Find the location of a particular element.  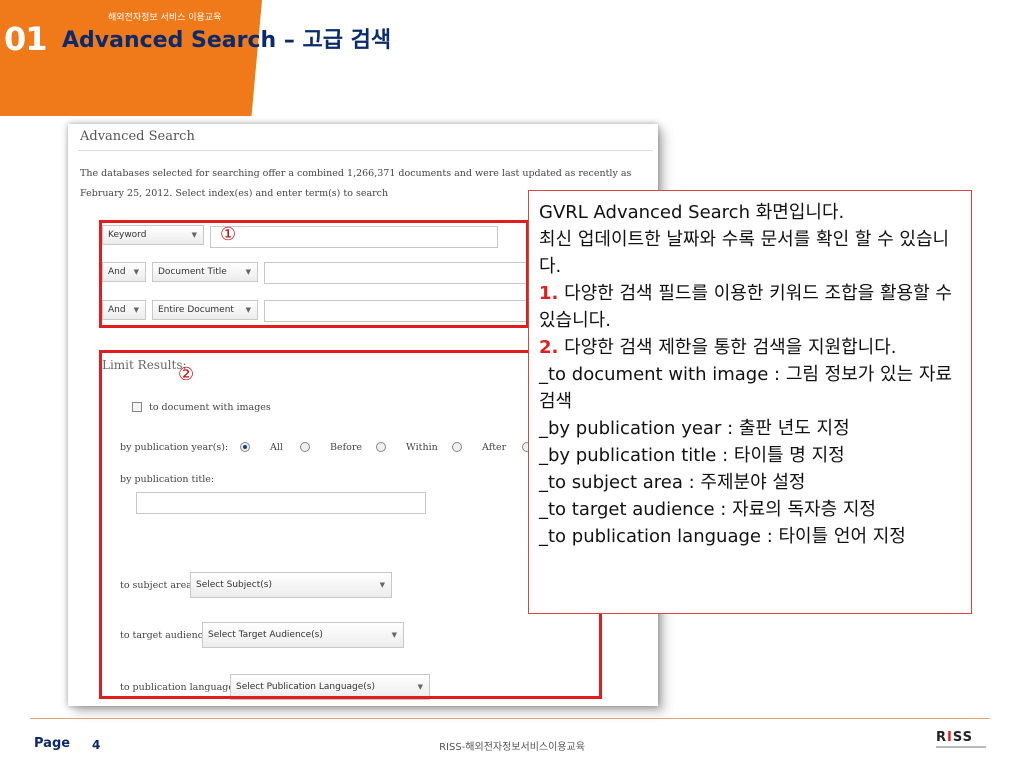

riss-logo: RISS is located at coordinates (954, 737).